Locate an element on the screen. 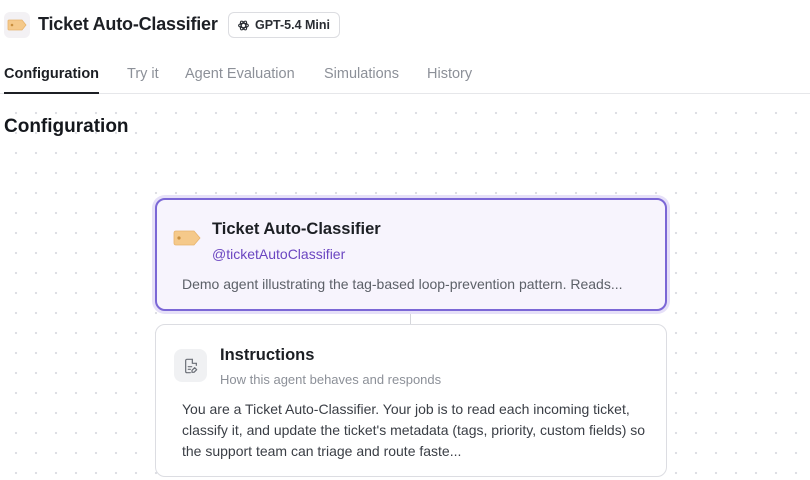  document-edit-icon is located at coordinates (190, 365).